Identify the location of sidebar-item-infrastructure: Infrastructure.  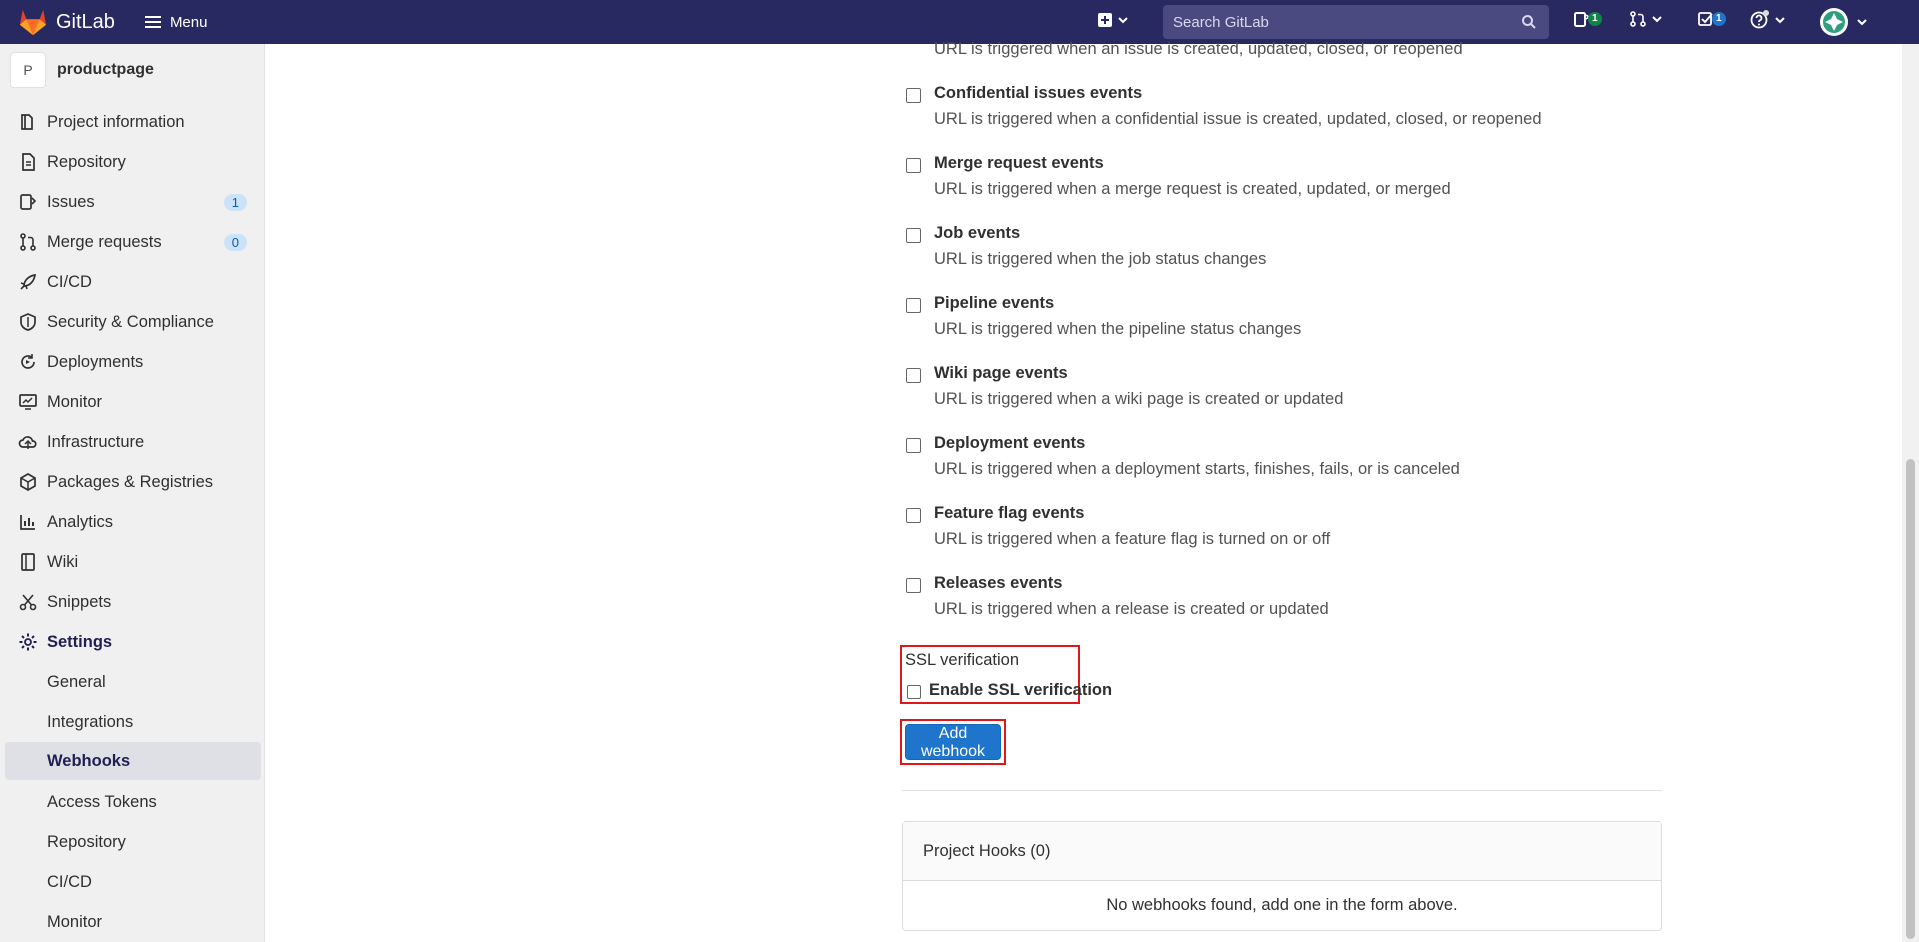
(132, 442).